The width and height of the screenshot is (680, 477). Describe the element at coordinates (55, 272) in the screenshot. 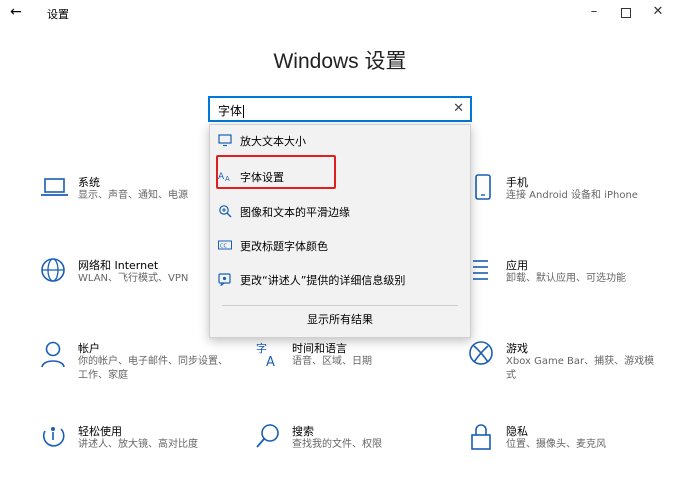

I see `globe-icon` at that location.